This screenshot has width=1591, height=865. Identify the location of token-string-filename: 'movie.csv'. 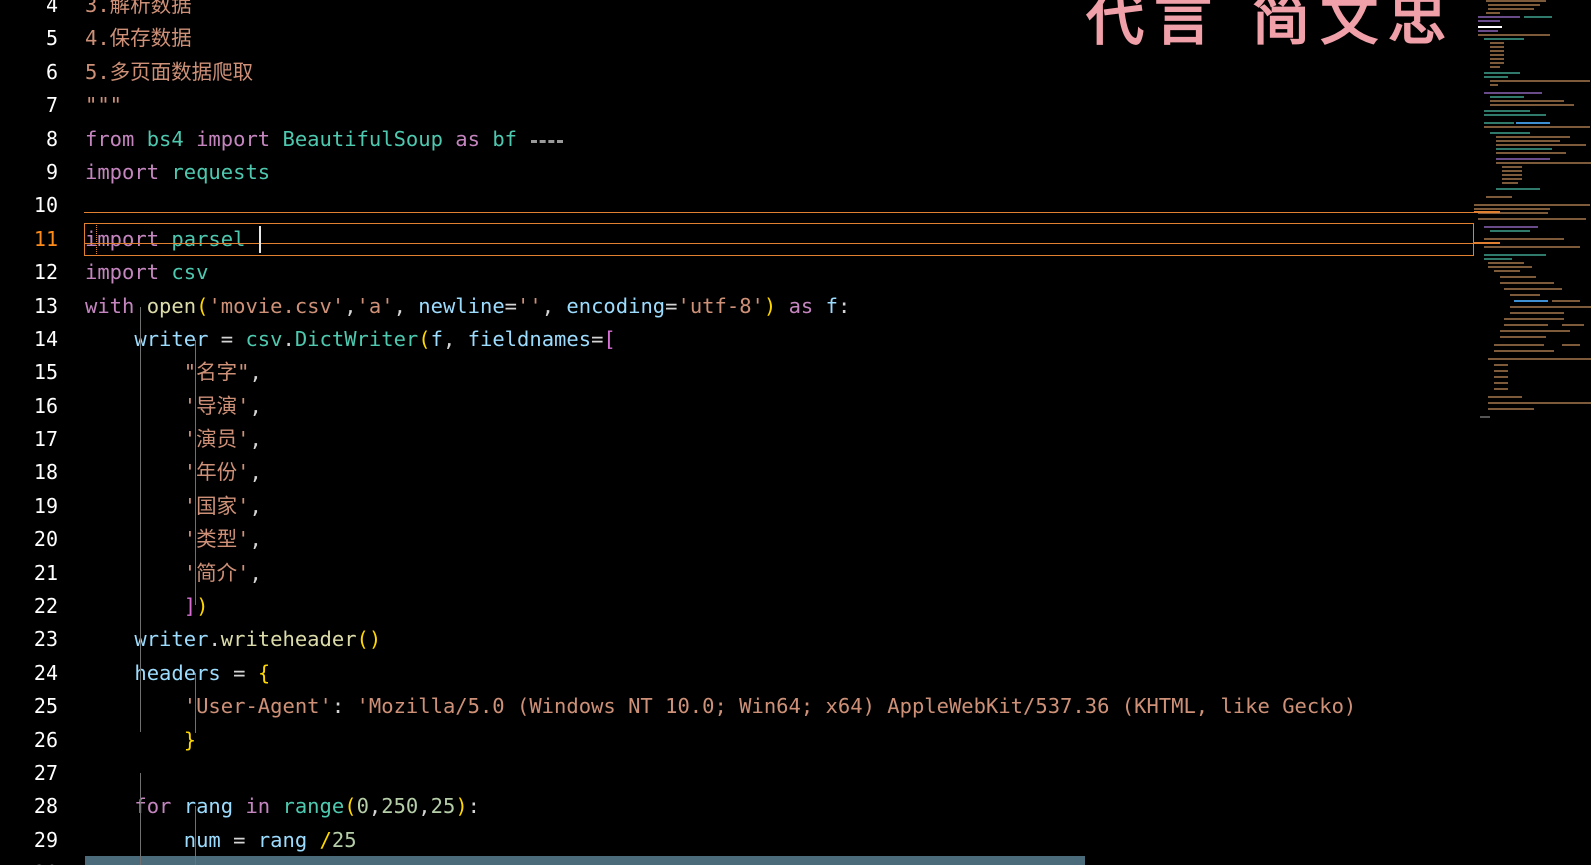
(276, 305).